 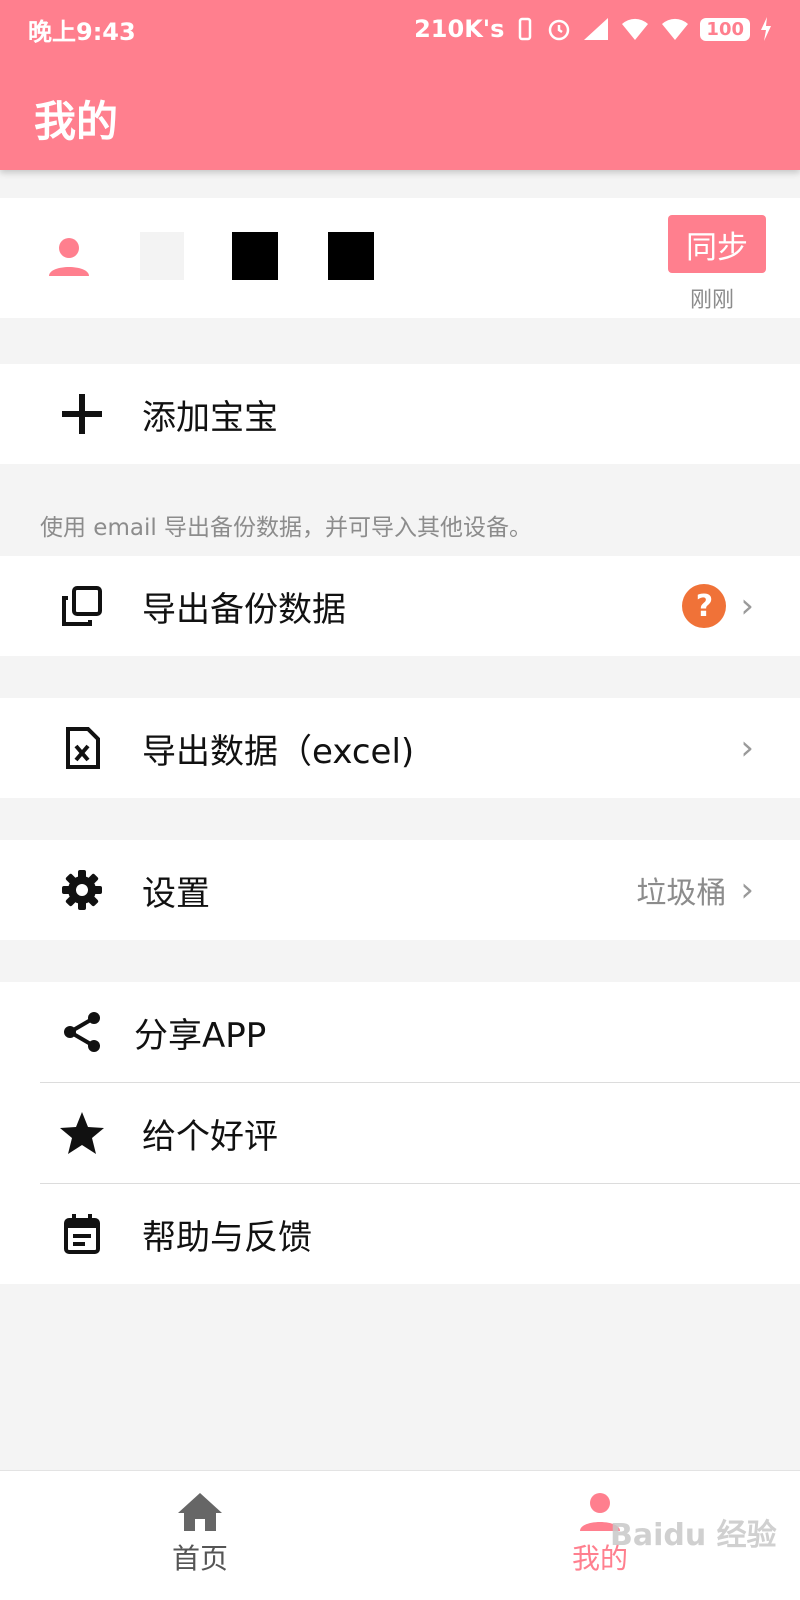 I want to click on sync-button: 同步, so click(x=717, y=244).